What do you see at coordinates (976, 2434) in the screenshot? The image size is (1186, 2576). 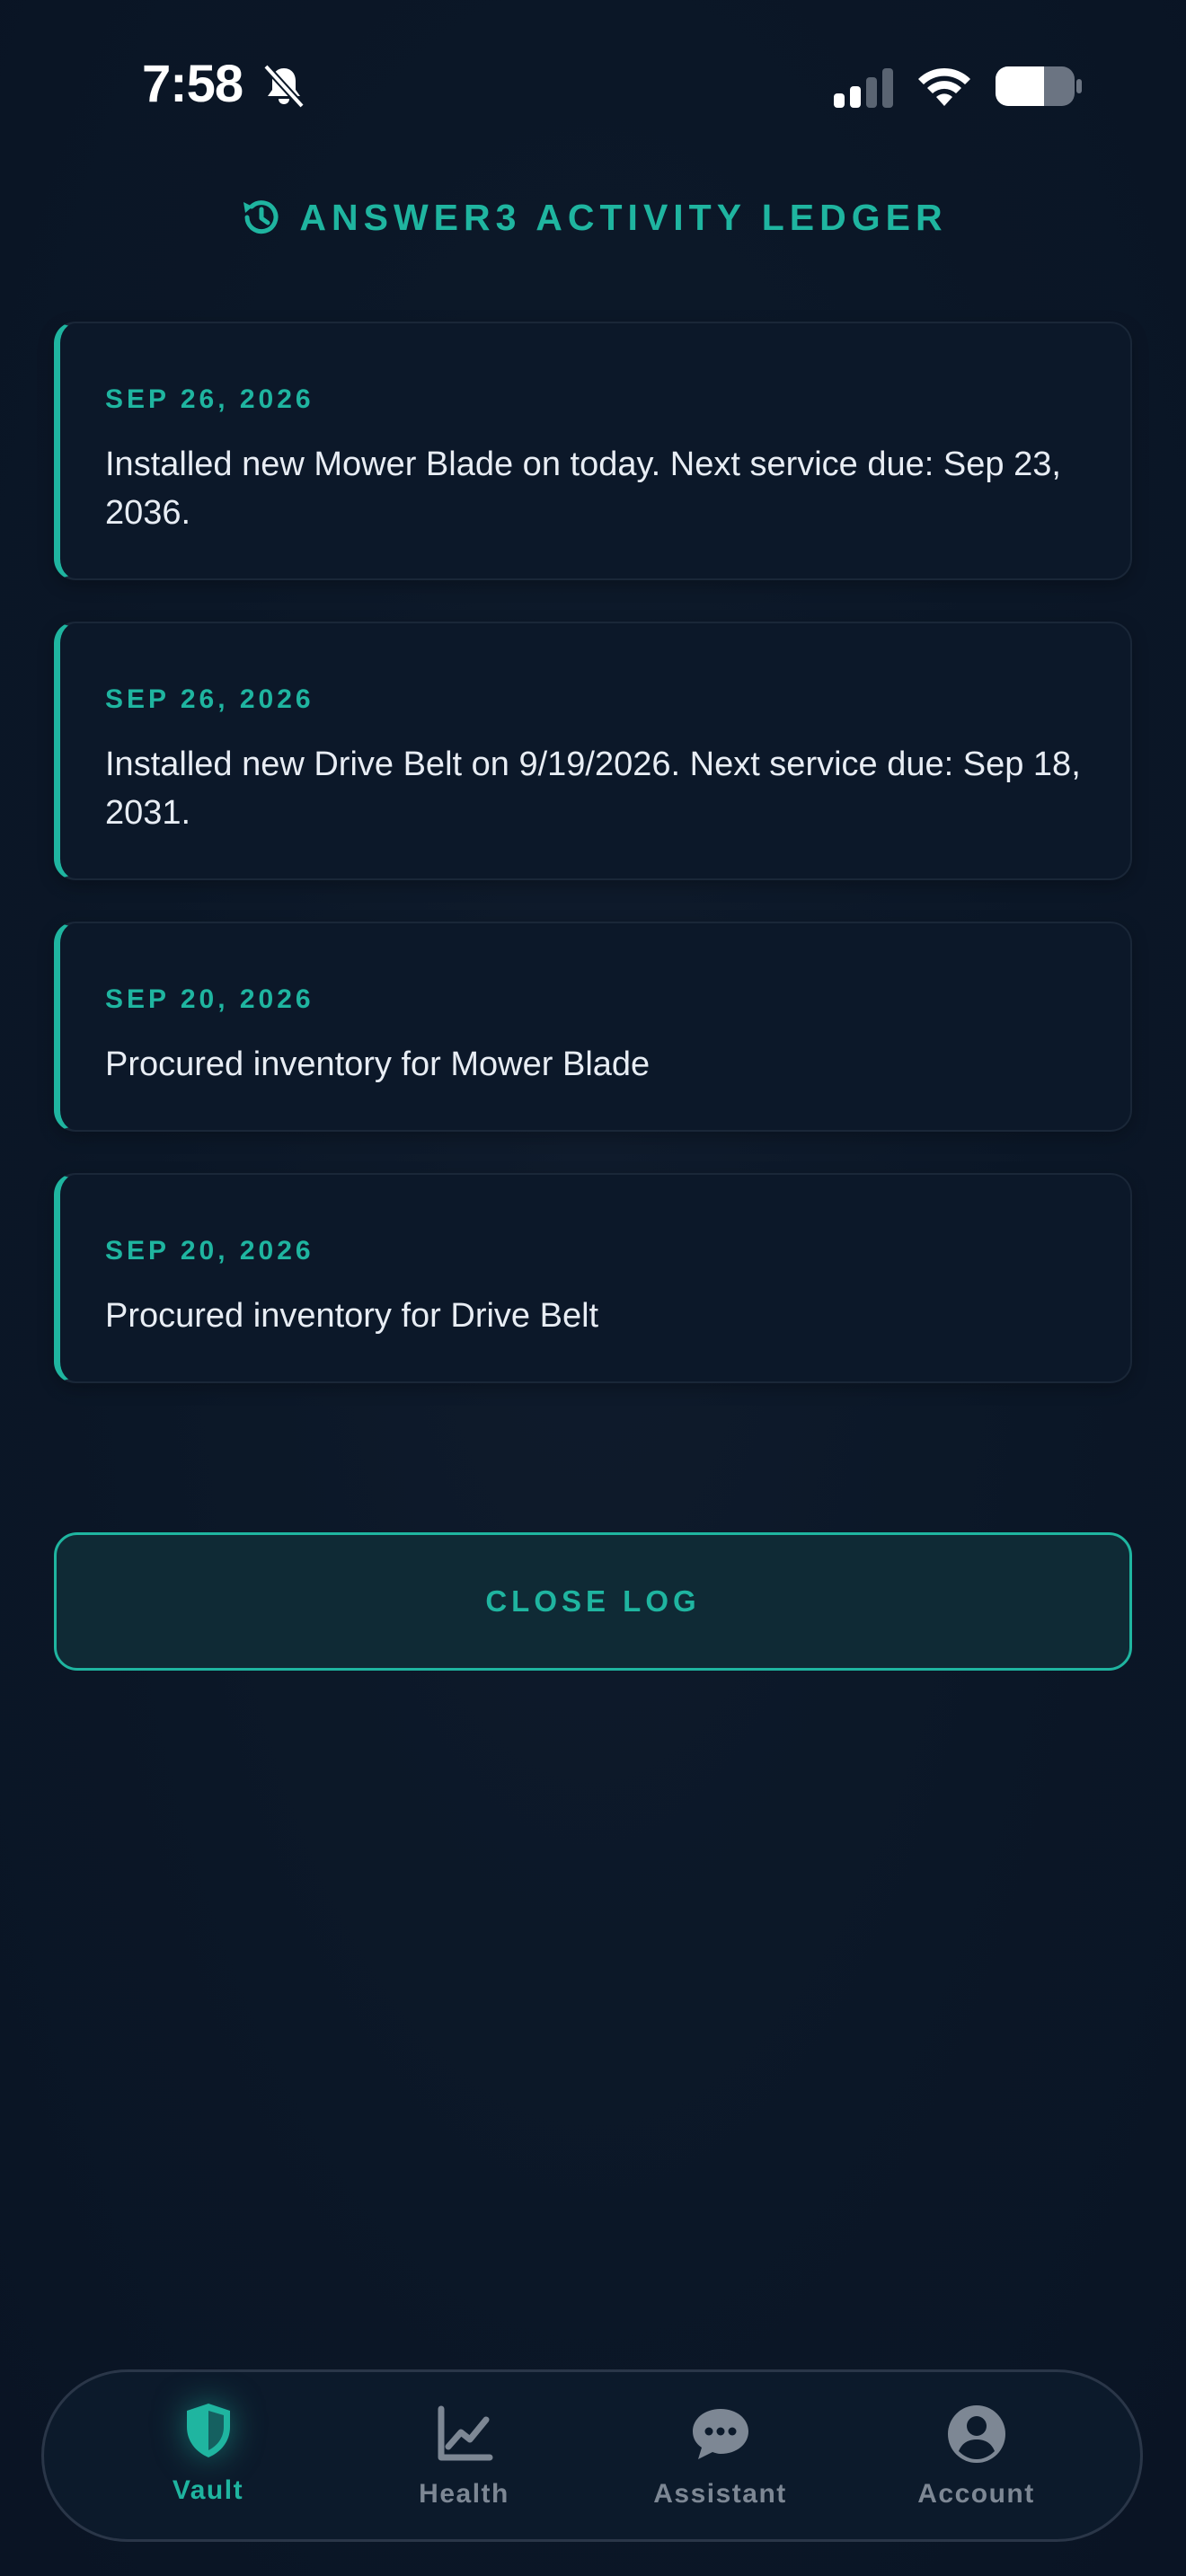 I see `account-icon` at bounding box center [976, 2434].